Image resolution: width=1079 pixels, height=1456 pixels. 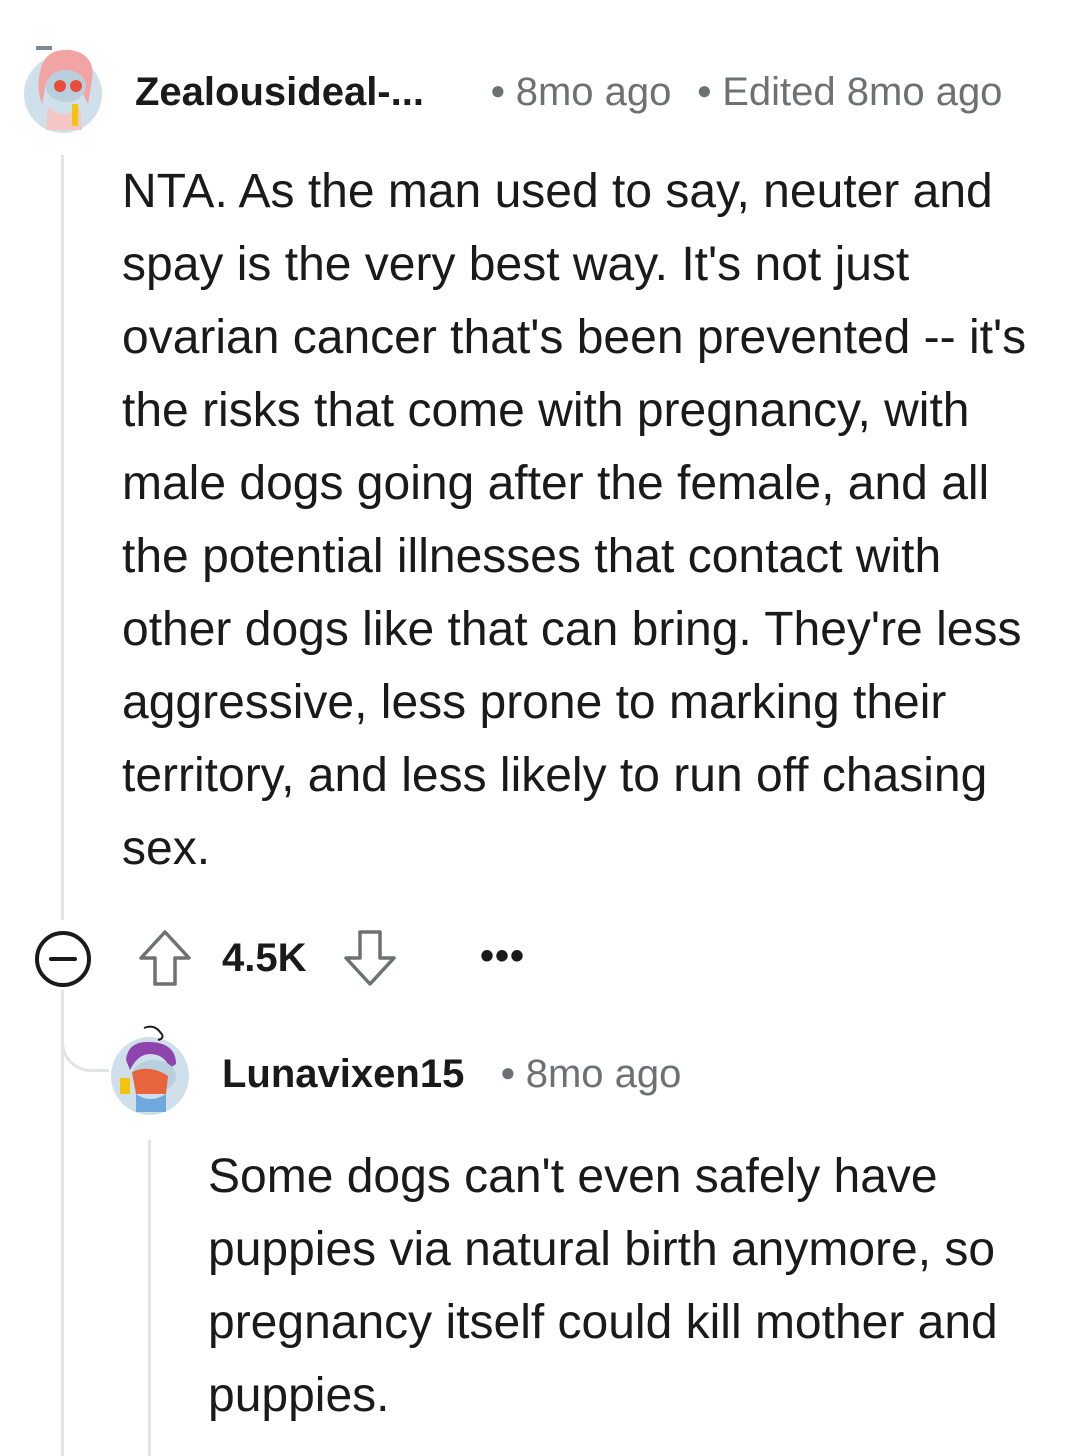 What do you see at coordinates (63, 959) in the screenshot?
I see `collapse-minus-icon` at bounding box center [63, 959].